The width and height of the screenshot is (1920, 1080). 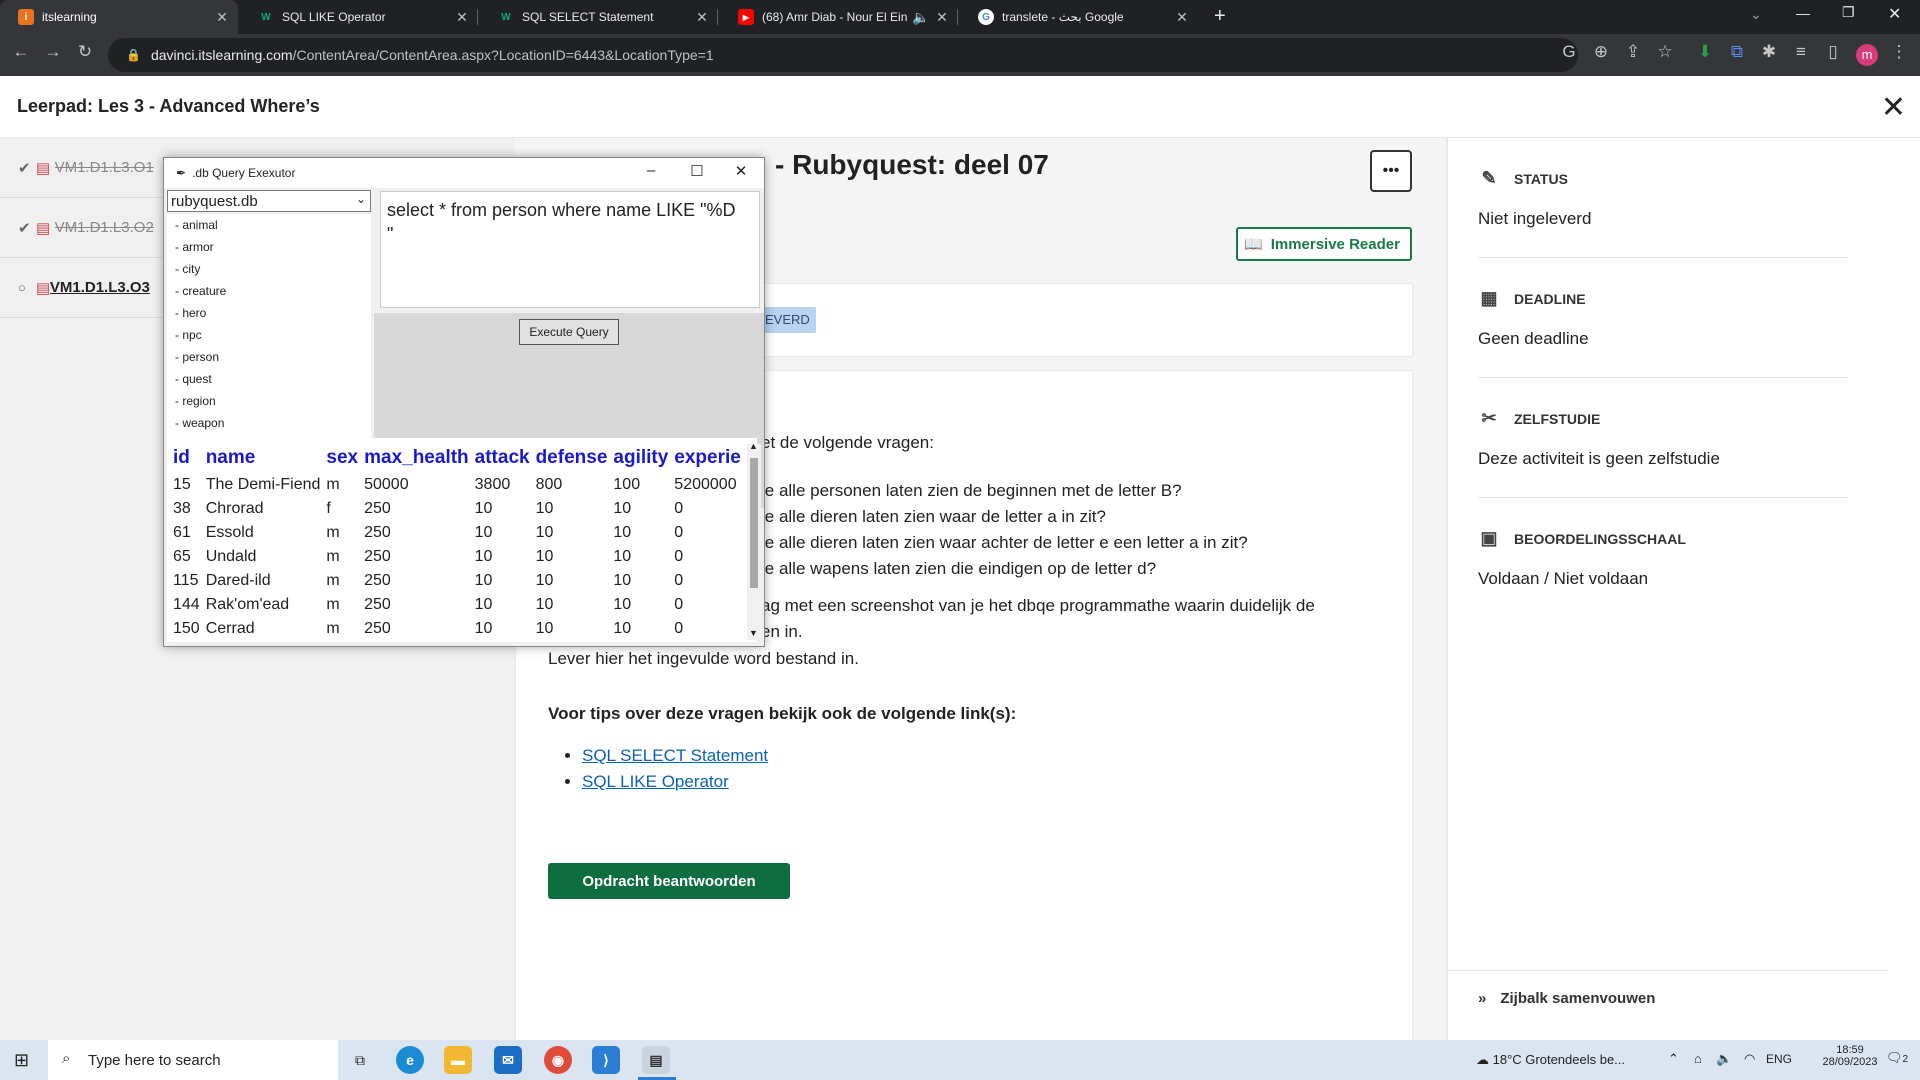 What do you see at coordinates (269, 291) in the screenshot?
I see `table-list-item: - creature` at bounding box center [269, 291].